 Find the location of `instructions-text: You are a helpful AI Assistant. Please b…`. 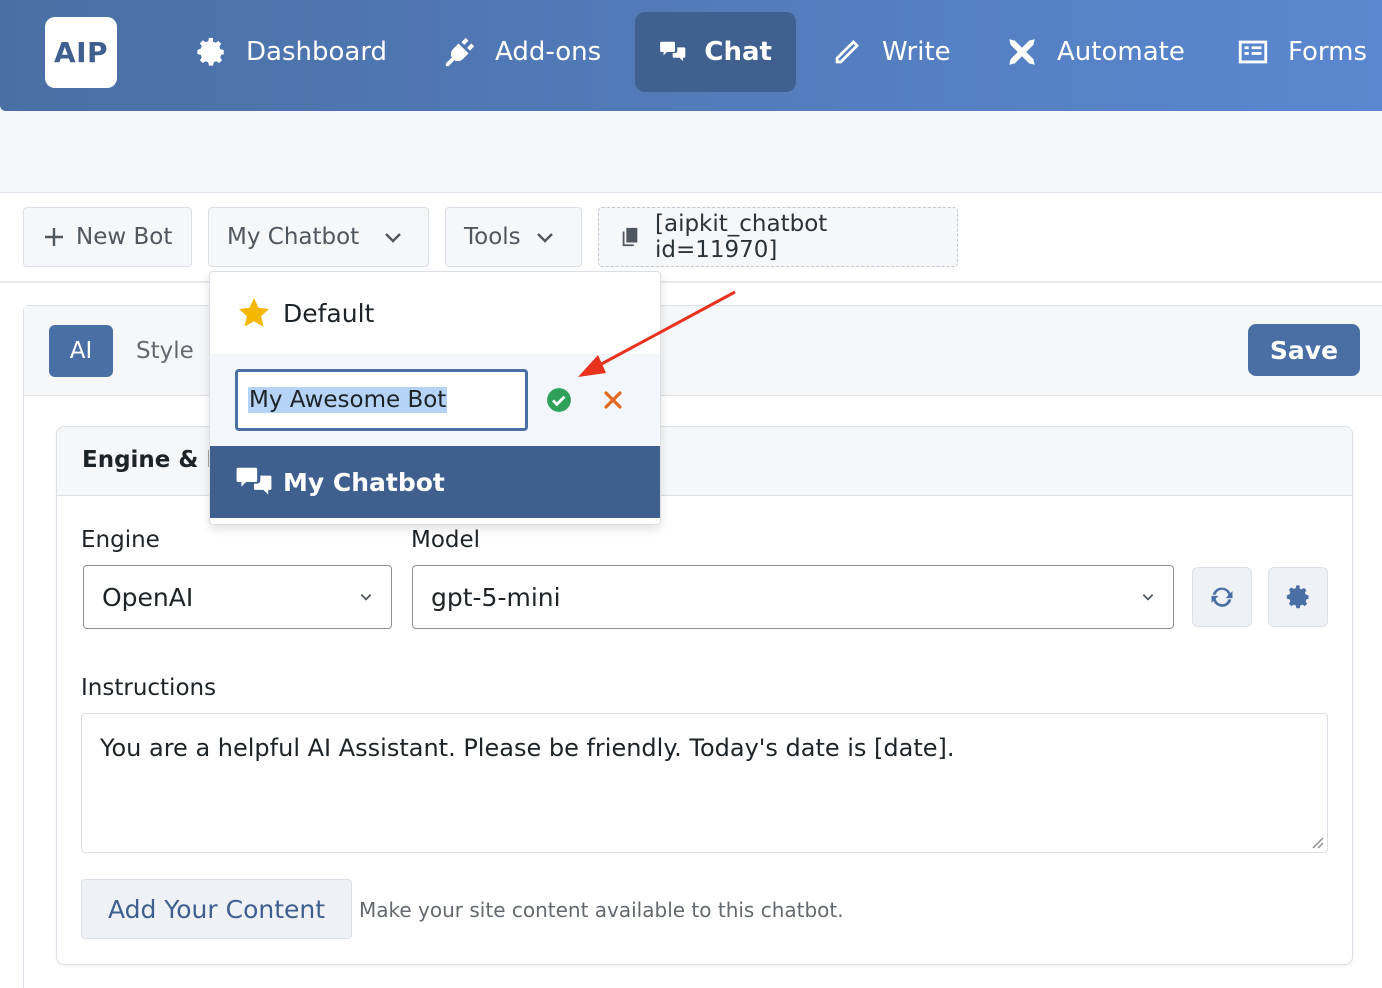

instructions-text: You are a helpful AI Assistant. Please b… is located at coordinates (527, 748).